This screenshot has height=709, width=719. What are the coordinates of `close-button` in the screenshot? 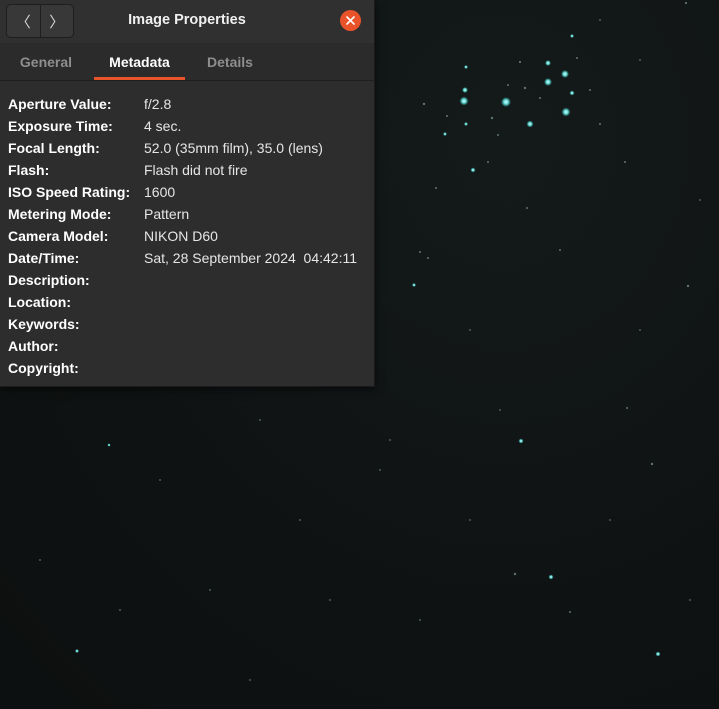 It's located at (350, 20).